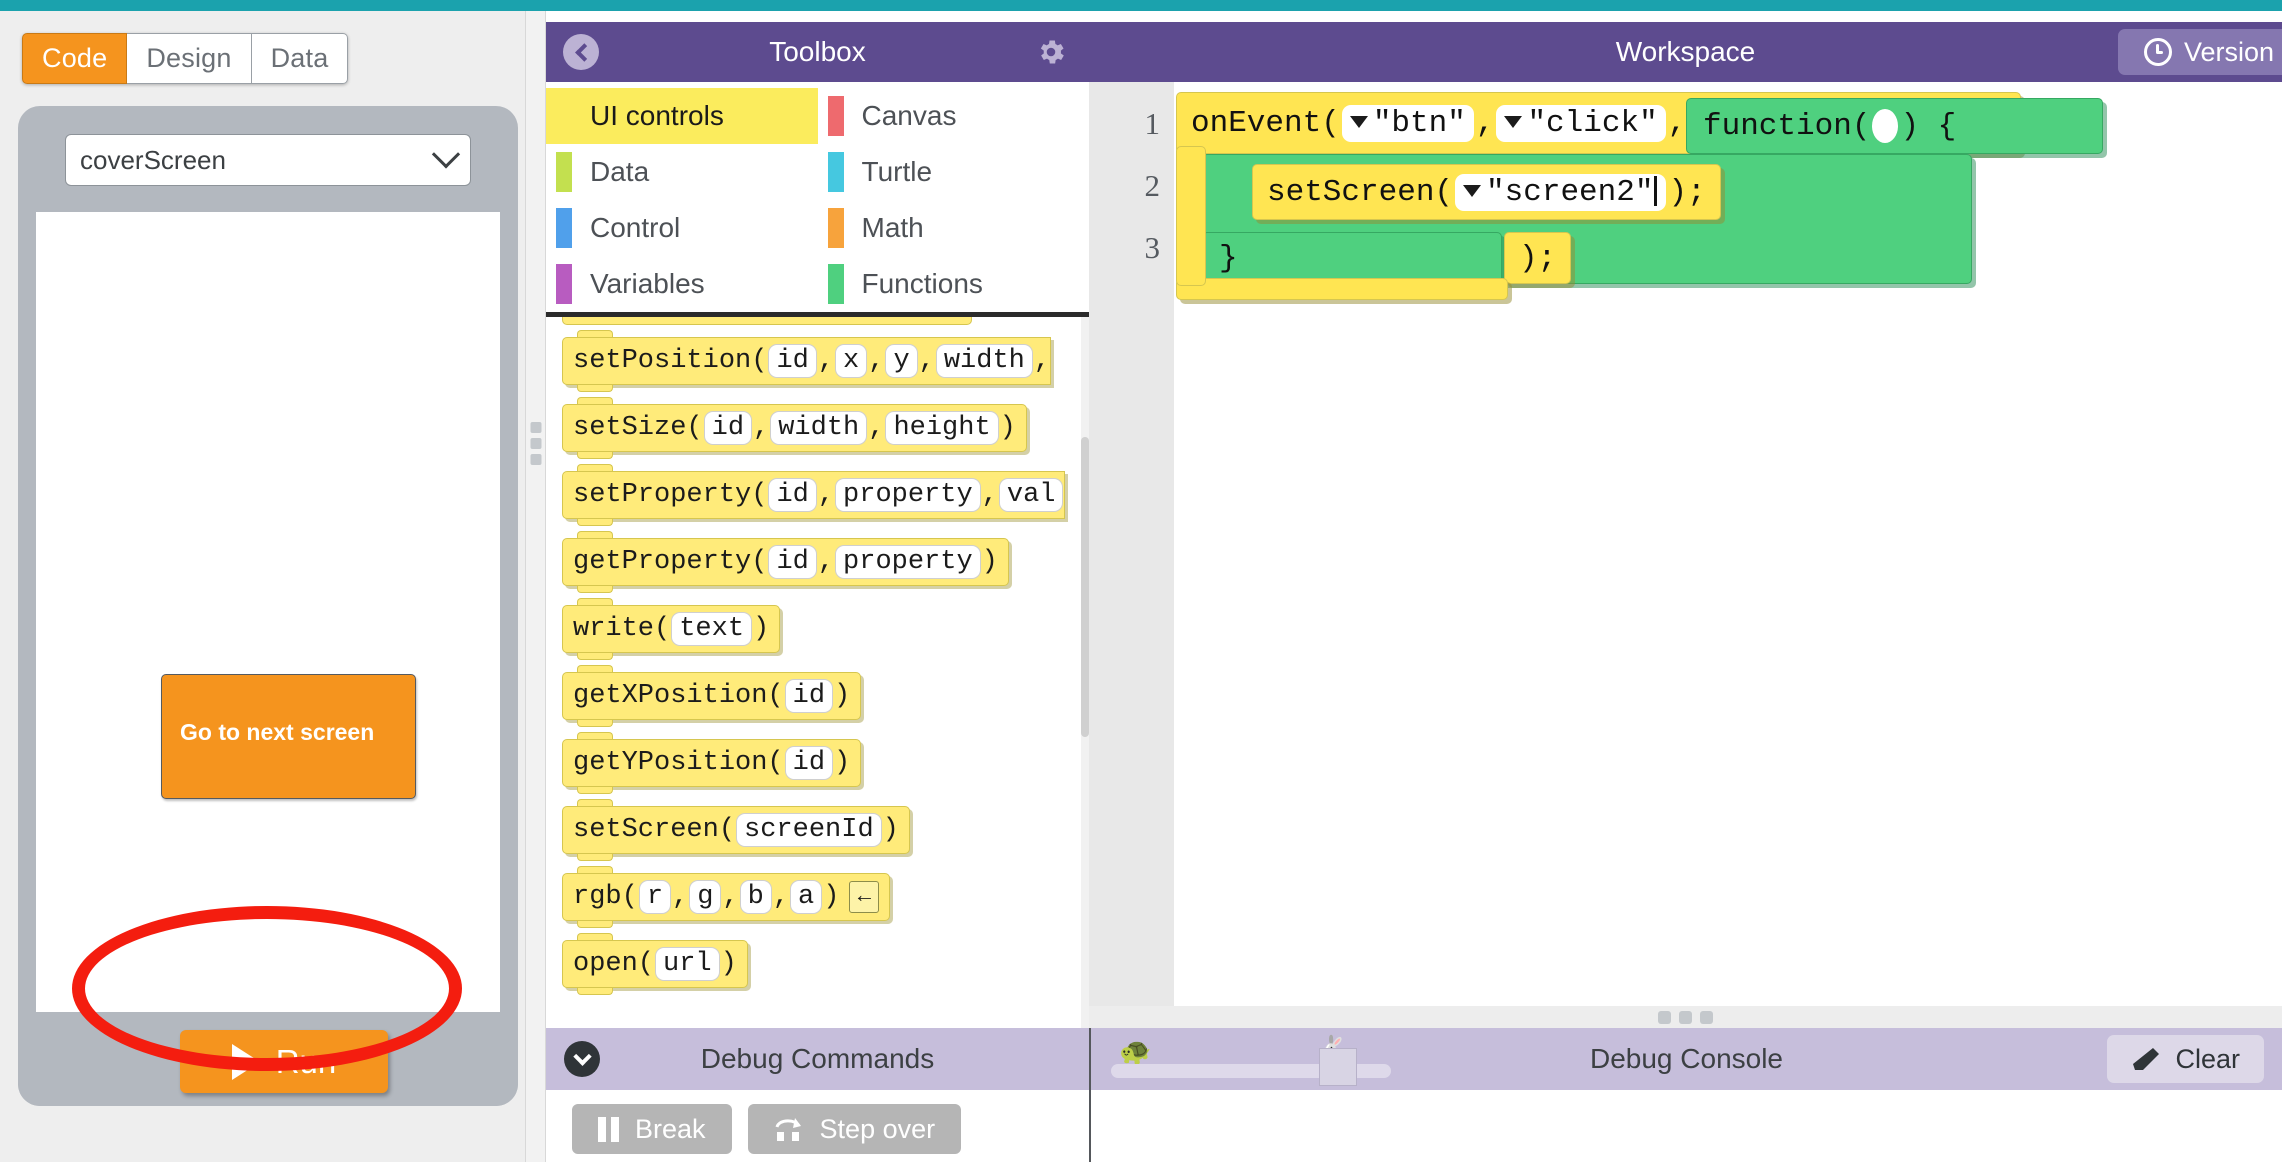  What do you see at coordinates (1352, 258) in the screenshot?
I see `block-function-close-brace: }` at bounding box center [1352, 258].